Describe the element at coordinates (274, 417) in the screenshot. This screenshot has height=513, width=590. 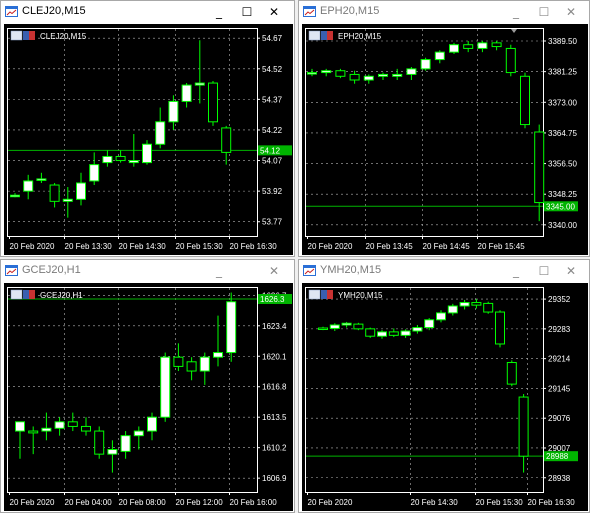
I see `y-axis-tick-label: 1613.5` at that location.